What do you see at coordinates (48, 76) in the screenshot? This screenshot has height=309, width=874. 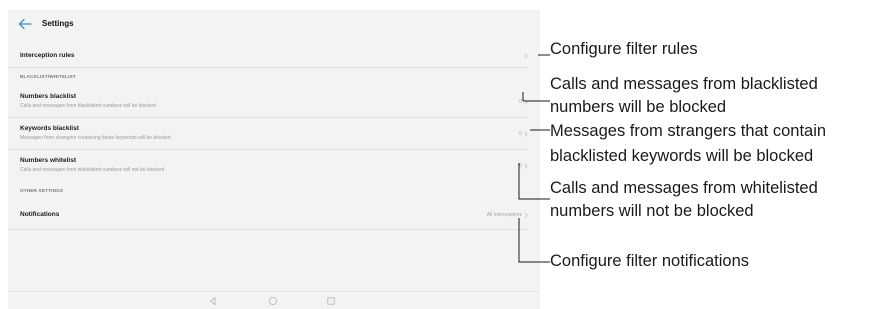 I see `section-heading-blacklist: BLACKLIST/WHITELIST` at bounding box center [48, 76].